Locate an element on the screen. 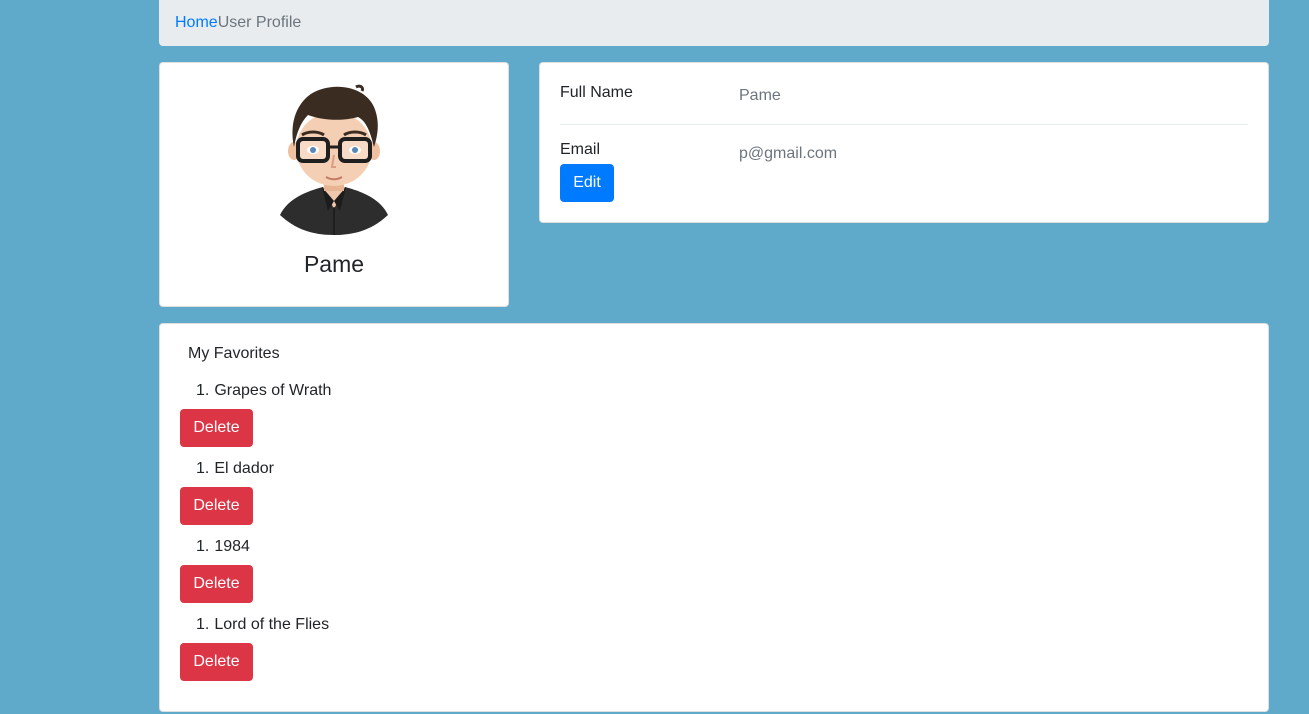 This screenshot has width=1309, height=714. favorite-item-text: 1. 1984 is located at coordinates (223, 547).